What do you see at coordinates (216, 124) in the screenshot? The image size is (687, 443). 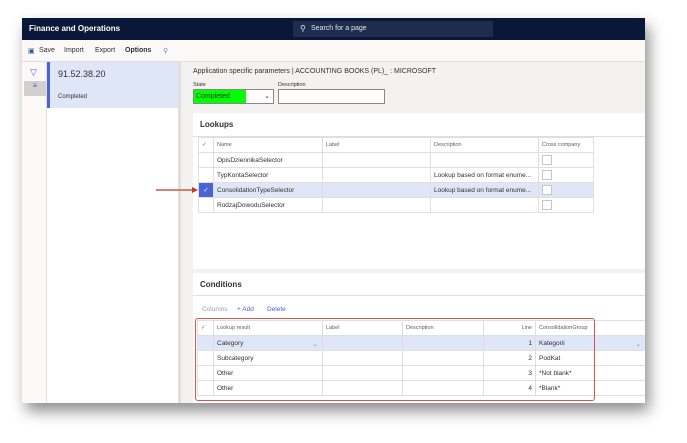 I see `lookups-header: Lookups` at bounding box center [216, 124].